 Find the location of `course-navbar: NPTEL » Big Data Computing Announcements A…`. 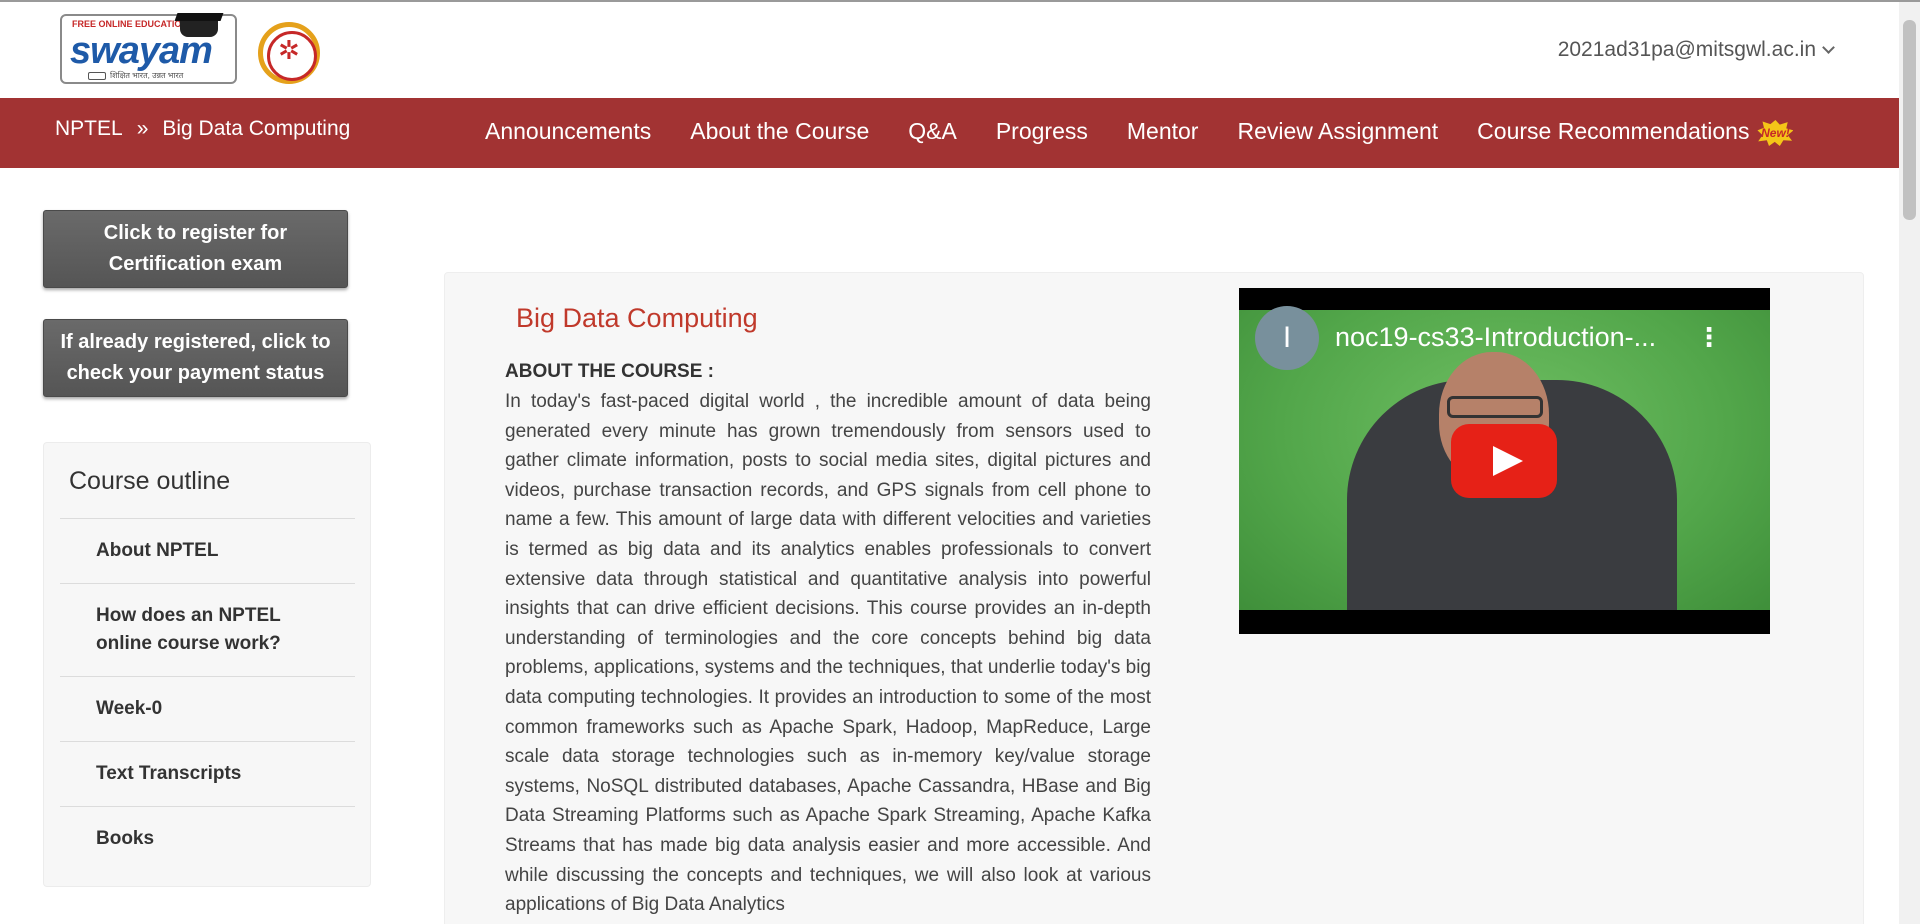

course-navbar: NPTEL » Big Data Computing Announcements A… is located at coordinates (949, 133).